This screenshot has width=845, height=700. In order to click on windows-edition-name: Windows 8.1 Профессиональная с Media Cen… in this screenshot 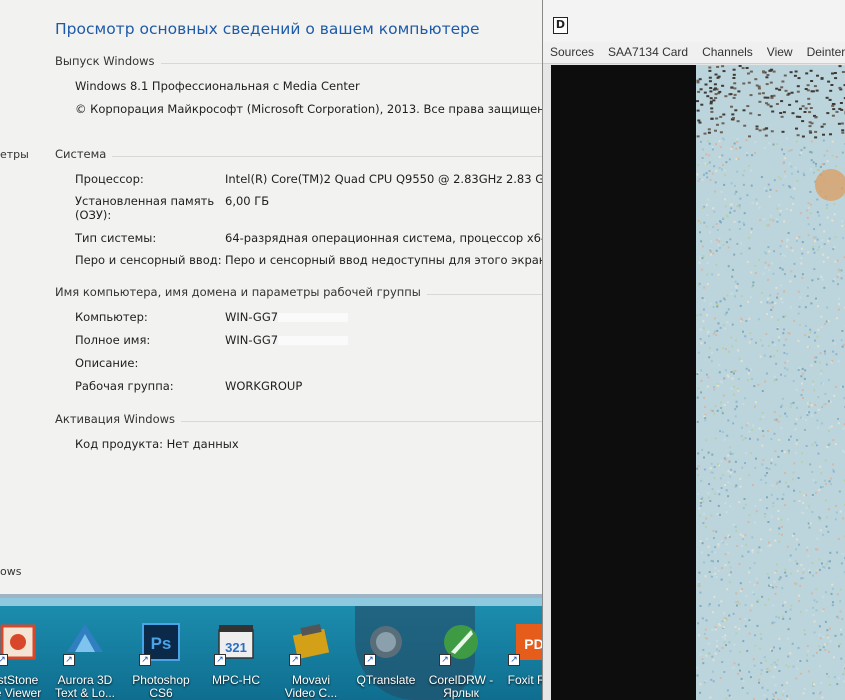, I will do `click(217, 86)`.